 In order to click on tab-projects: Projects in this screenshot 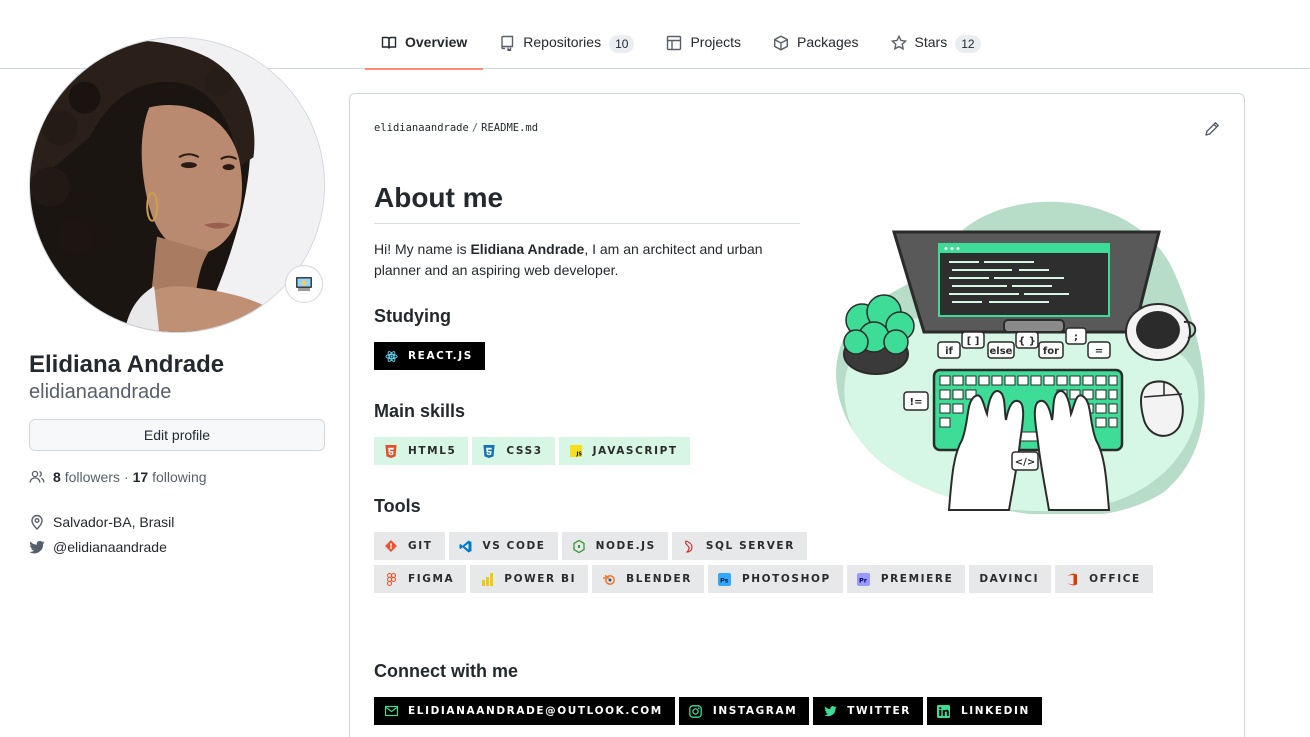, I will do `click(703, 45)`.